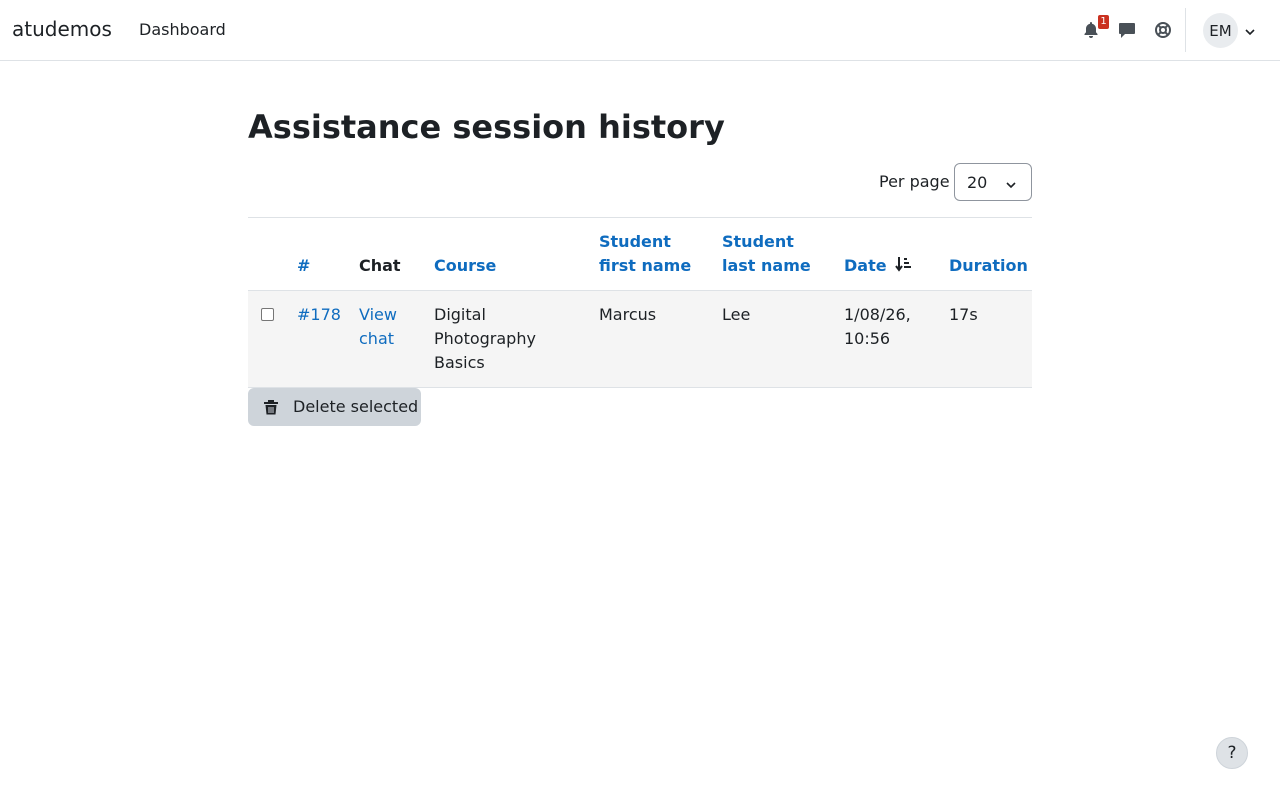 Image resolution: width=1280 pixels, height=800 pixels. I want to click on column-header-date: Date, so click(878, 266).